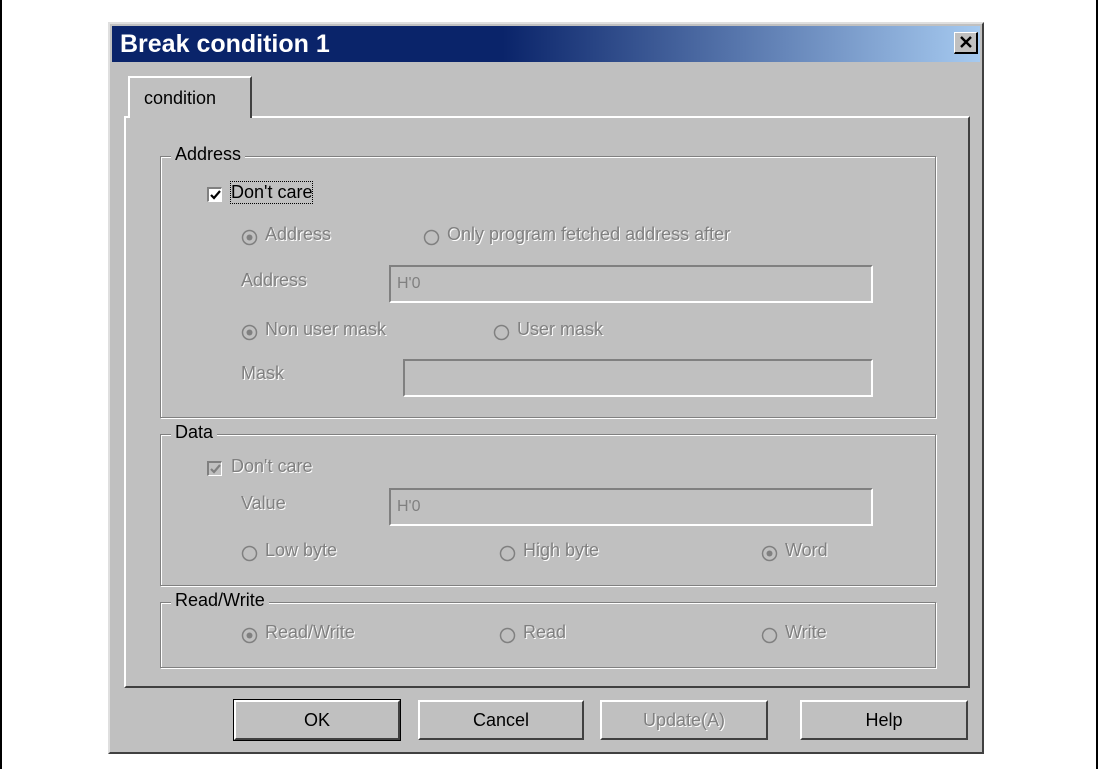 This screenshot has height=769, width=1098. What do you see at coordinates (317, 720) in the screenshot?
I see `ok-button: OK` at bounding box center [317, 720].